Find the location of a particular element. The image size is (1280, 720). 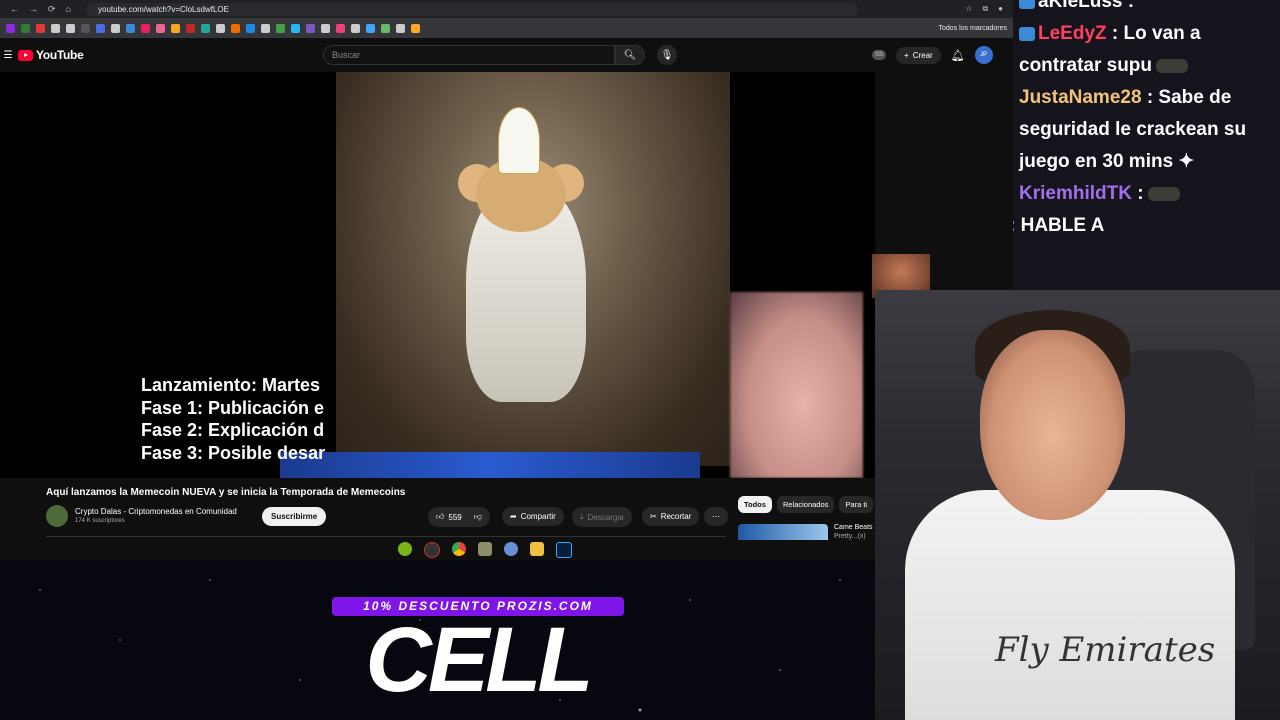

browser-nav: ← → ⟳ ⌂ is located at coordinates (43, 9).